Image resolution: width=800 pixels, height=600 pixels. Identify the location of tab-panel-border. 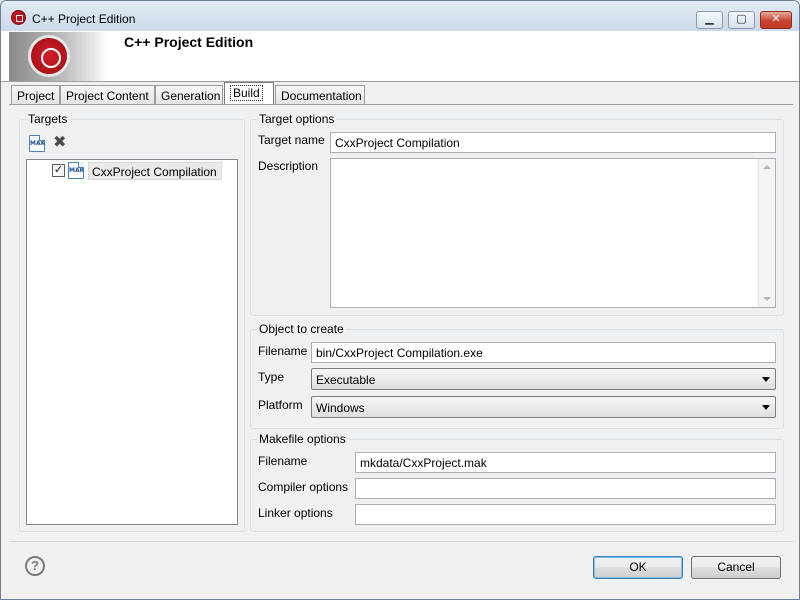
(401, 104).